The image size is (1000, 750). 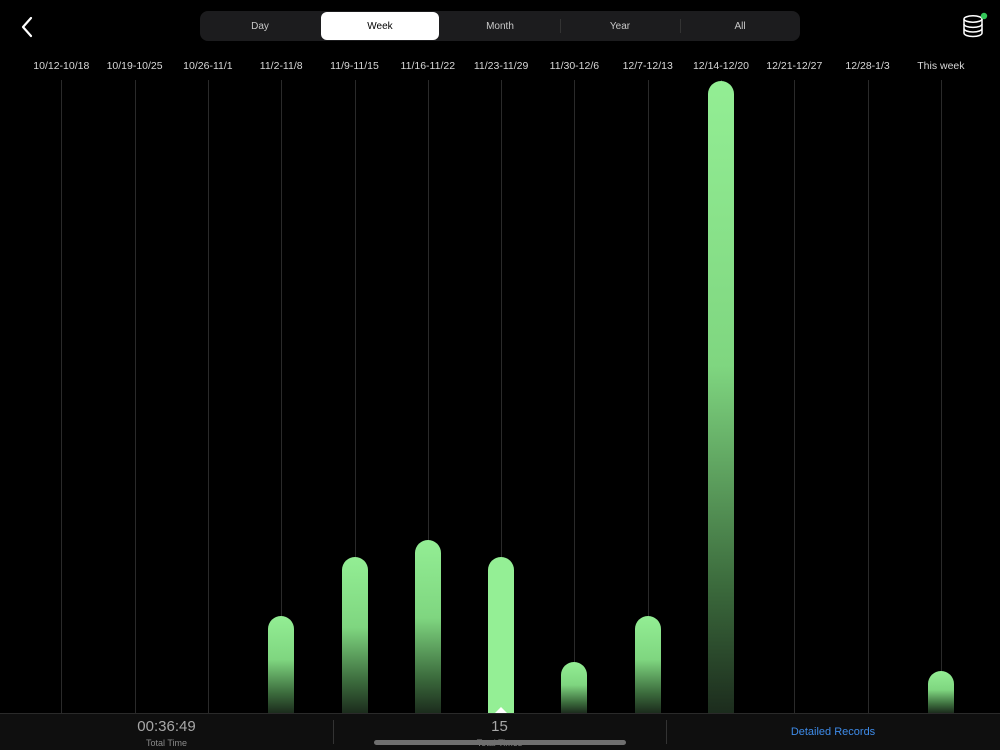 I want to click on tab-all: All, so click(x=739, y=26).